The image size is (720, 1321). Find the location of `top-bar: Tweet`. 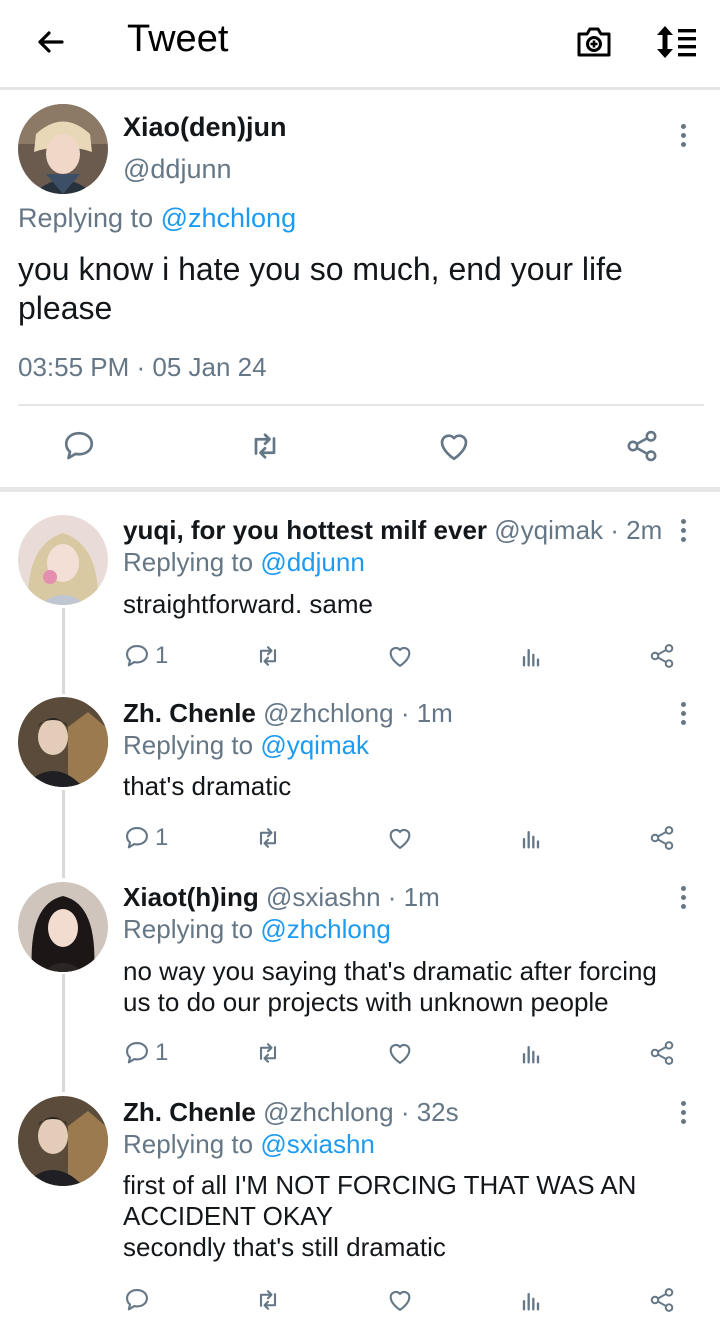

top-bar: Tweet is located at coordinates (360, 45).